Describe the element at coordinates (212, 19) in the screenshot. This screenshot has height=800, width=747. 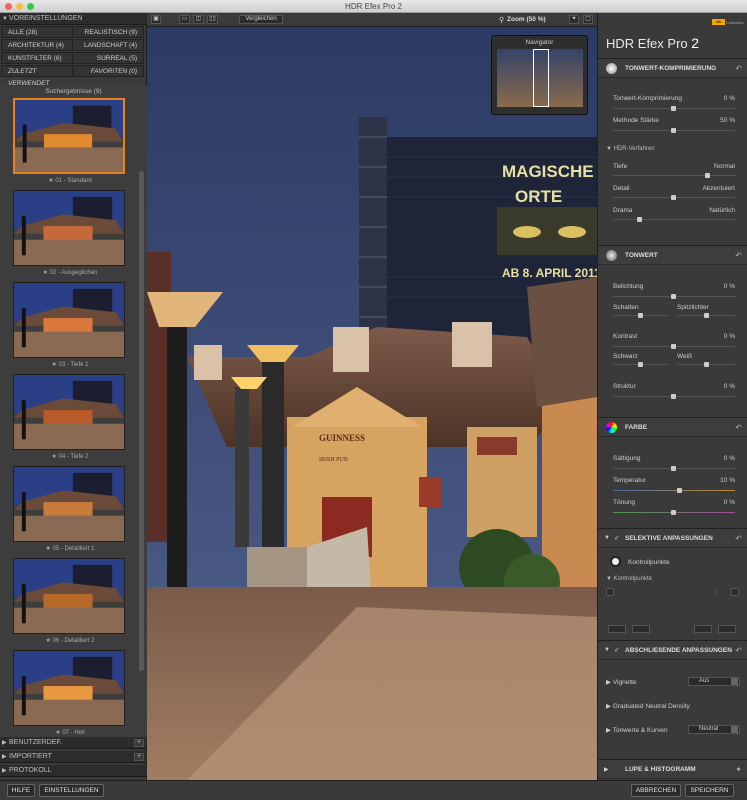
I see `side-by-side-icon: ▯▯` at that location.